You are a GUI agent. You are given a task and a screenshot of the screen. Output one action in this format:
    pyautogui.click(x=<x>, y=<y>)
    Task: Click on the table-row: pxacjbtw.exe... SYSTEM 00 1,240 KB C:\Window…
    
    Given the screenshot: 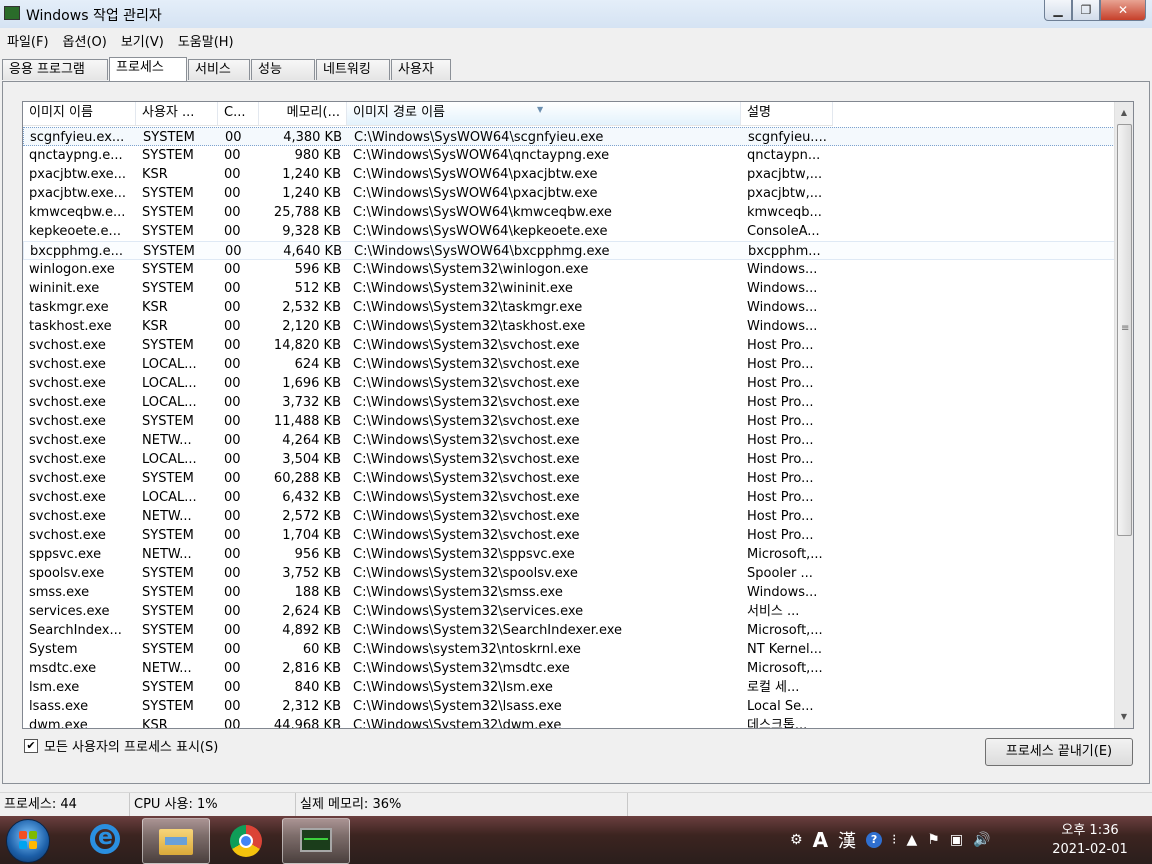 What is the action you would take?
    pyautogui.click(x=569, y=193)
    